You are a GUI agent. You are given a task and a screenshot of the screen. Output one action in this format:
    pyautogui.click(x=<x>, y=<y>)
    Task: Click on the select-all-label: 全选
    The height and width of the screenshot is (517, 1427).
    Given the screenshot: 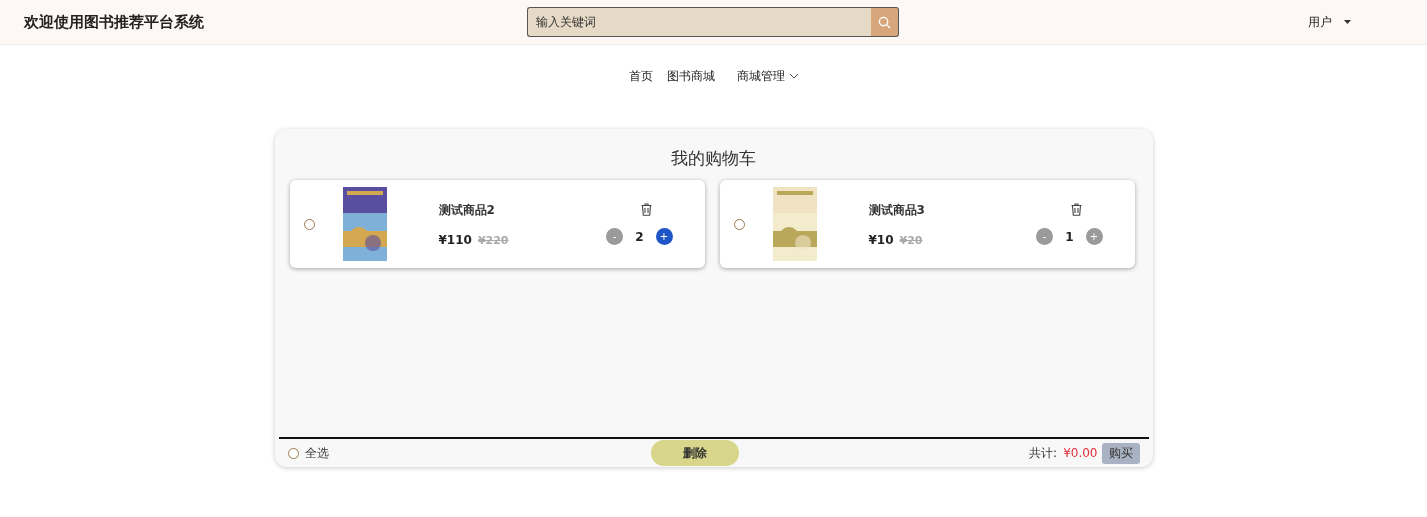 What is the action you would take?
    pyautogui.click(x=316, y=453)
    